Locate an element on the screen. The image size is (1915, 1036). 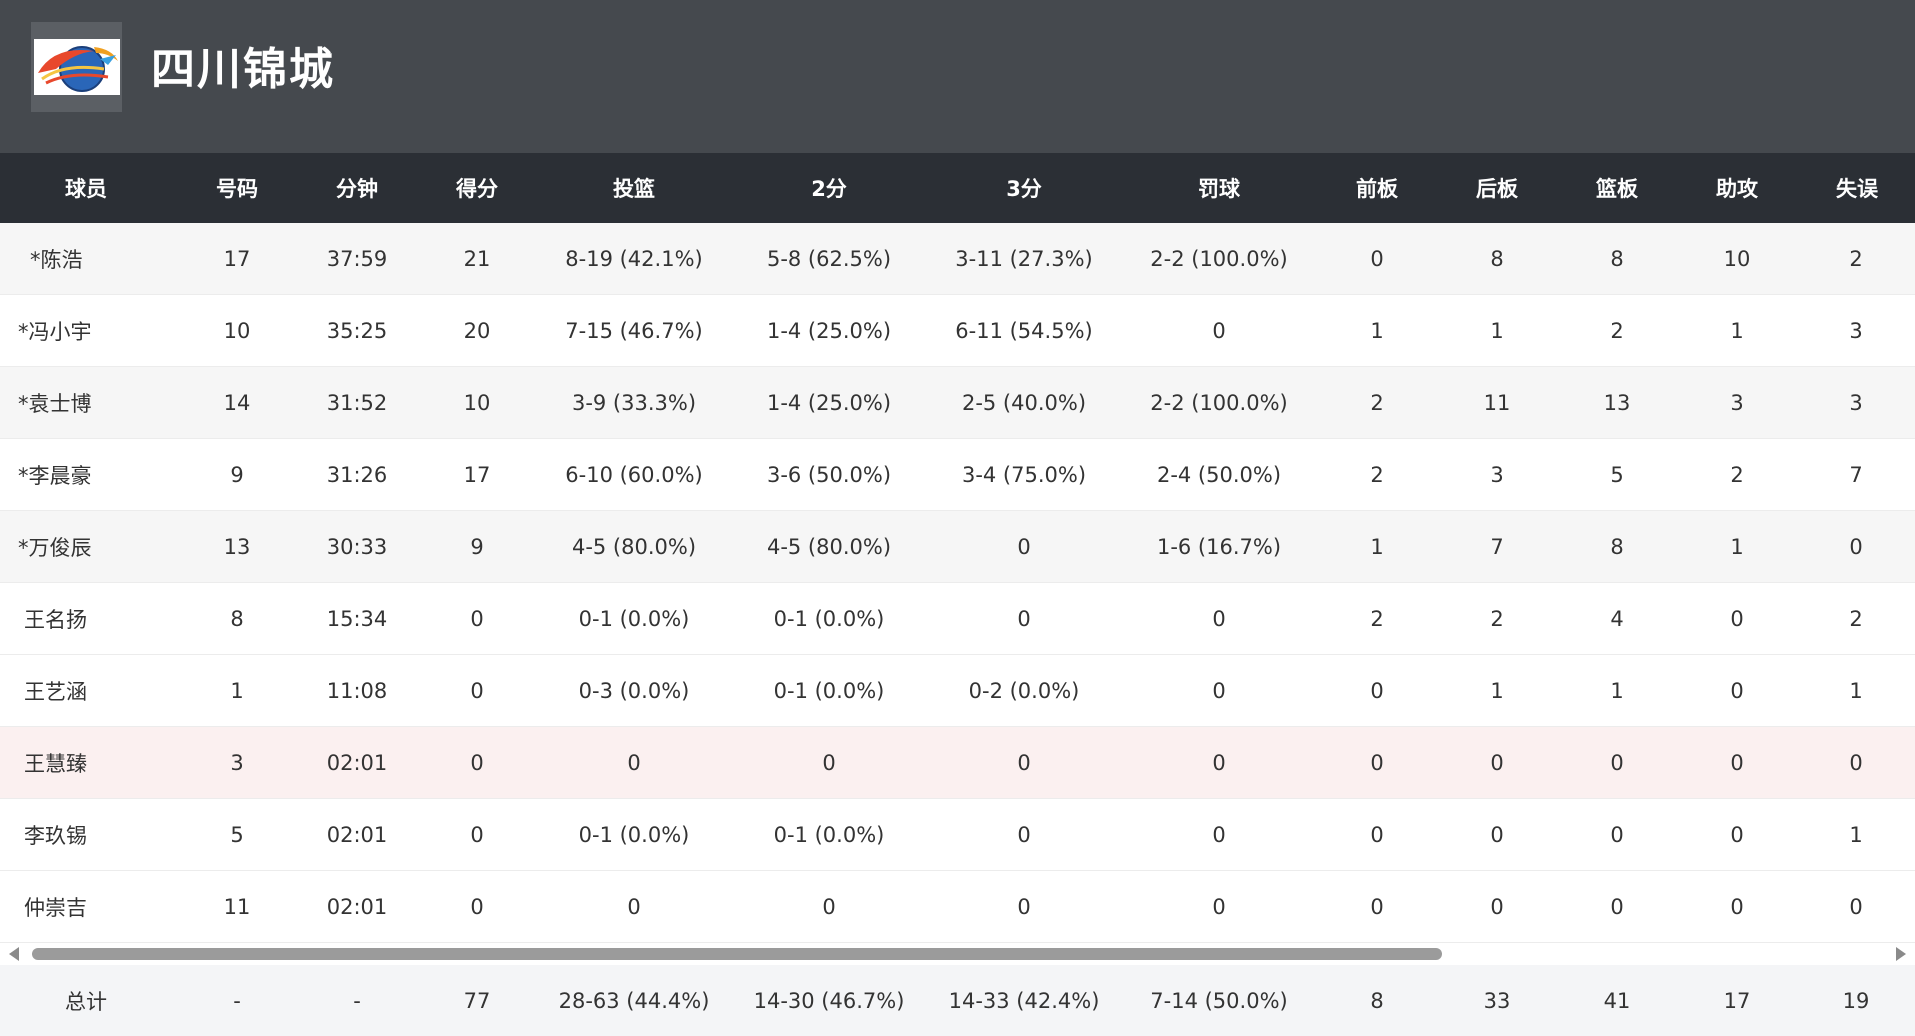
player-field-goals: 0-3 (0.0%) is located at coordinates (634, 690).